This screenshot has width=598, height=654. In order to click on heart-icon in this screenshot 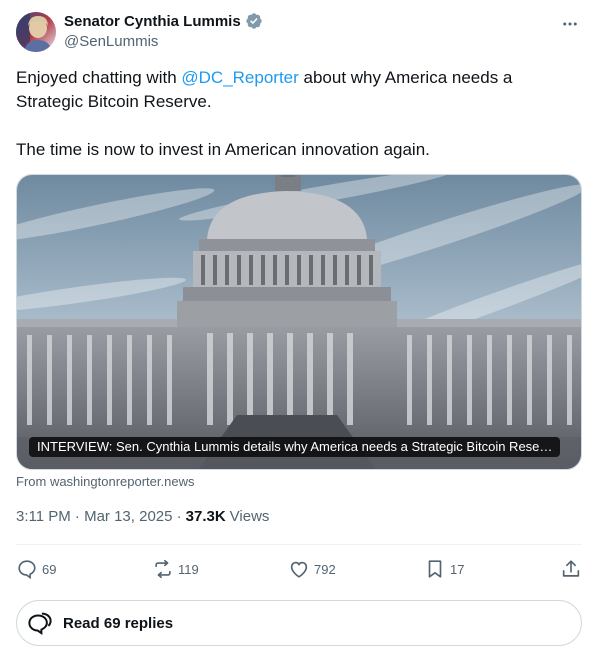, I will do `click(299, 569)`.